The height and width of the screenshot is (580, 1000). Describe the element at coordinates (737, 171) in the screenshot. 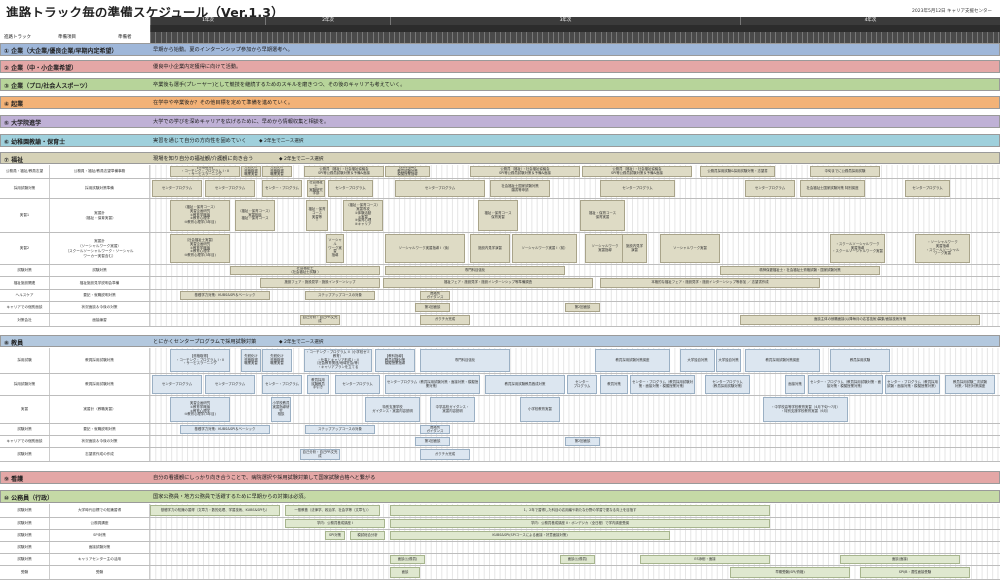

I see `welfare-schedule-block: 公務員採用試験&採用試験対策・志望書` at that location.